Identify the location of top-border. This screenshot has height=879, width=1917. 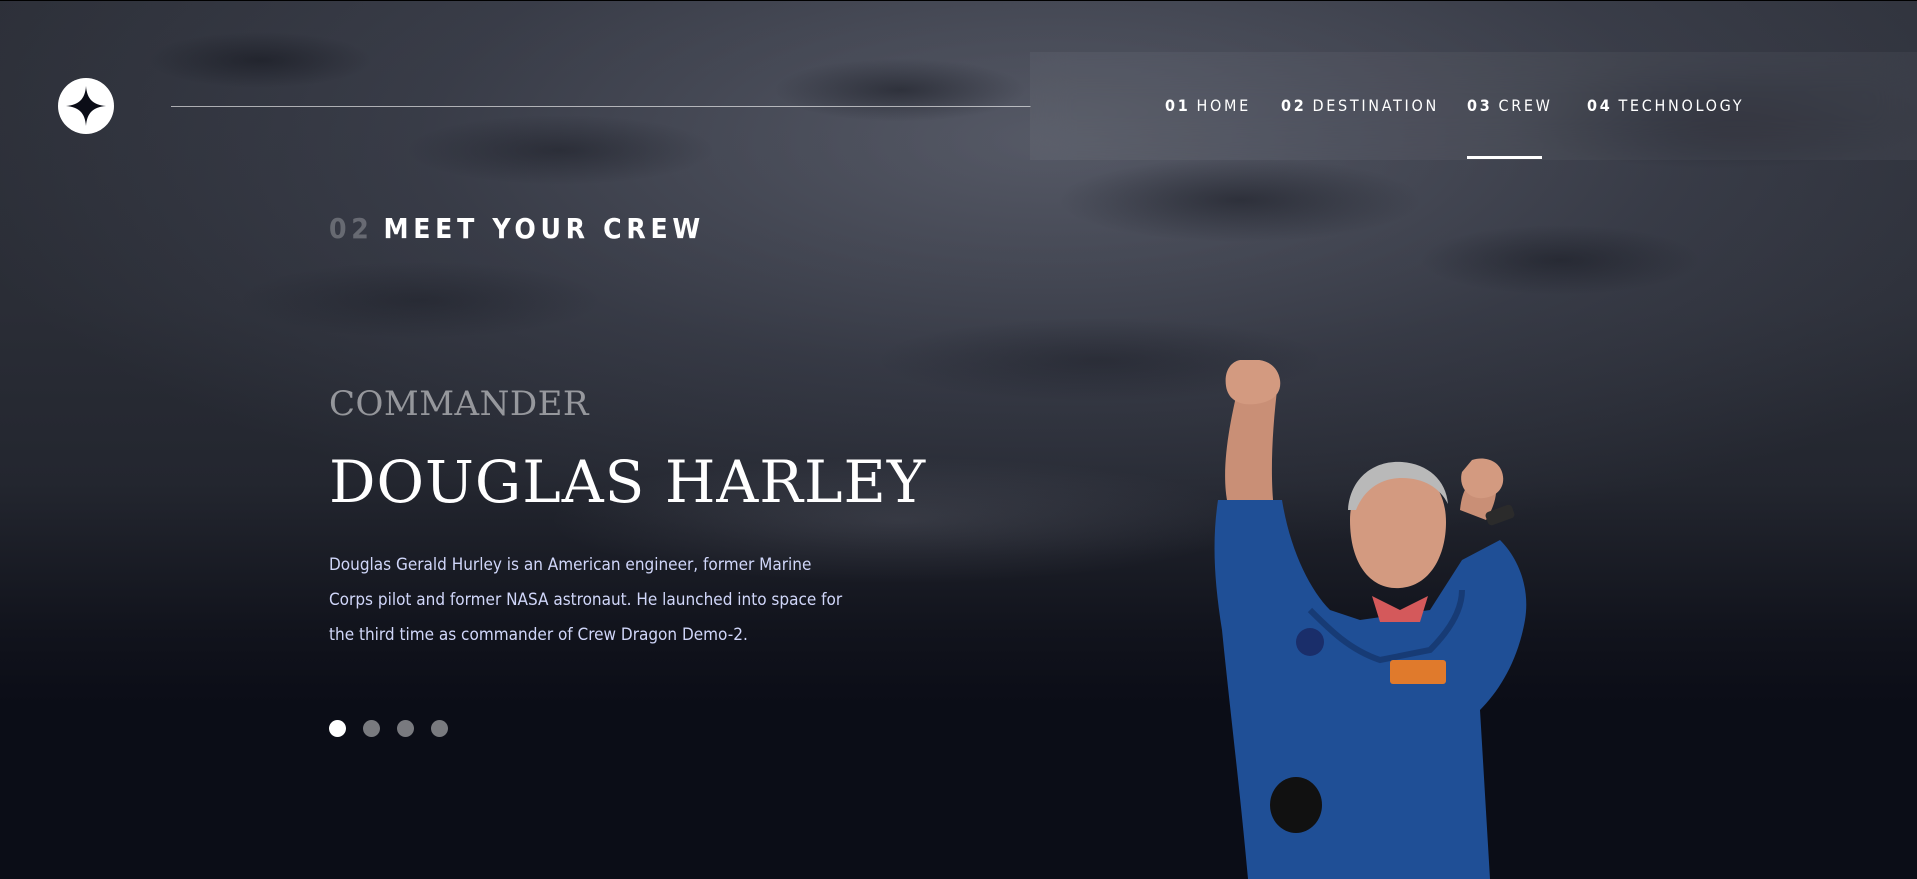
(958, 0).